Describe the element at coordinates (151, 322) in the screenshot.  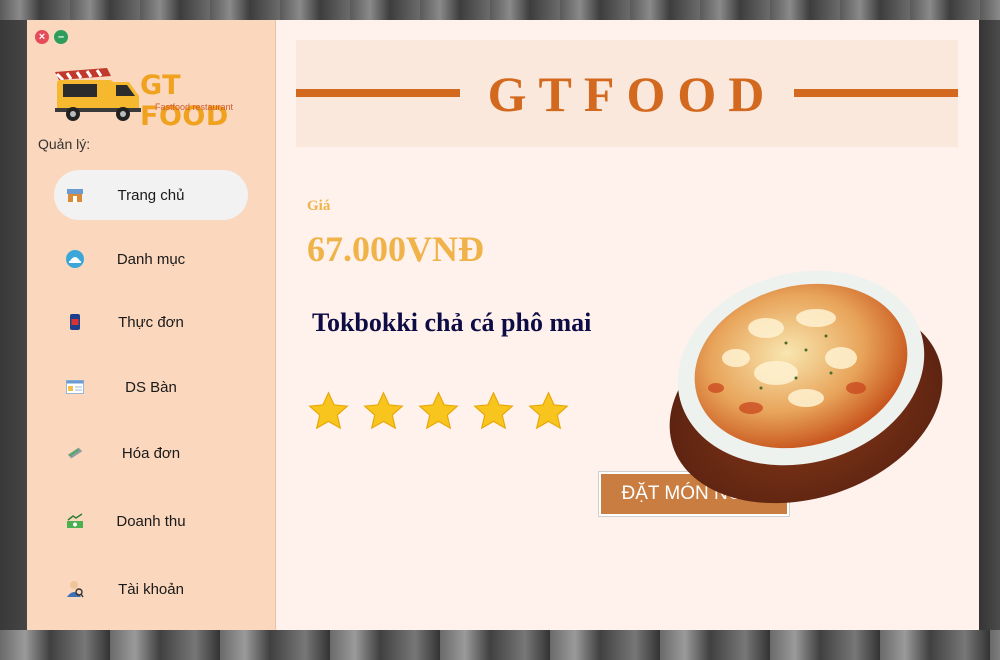
I see `sidebar-item-menu: Thực đơn` at that location.